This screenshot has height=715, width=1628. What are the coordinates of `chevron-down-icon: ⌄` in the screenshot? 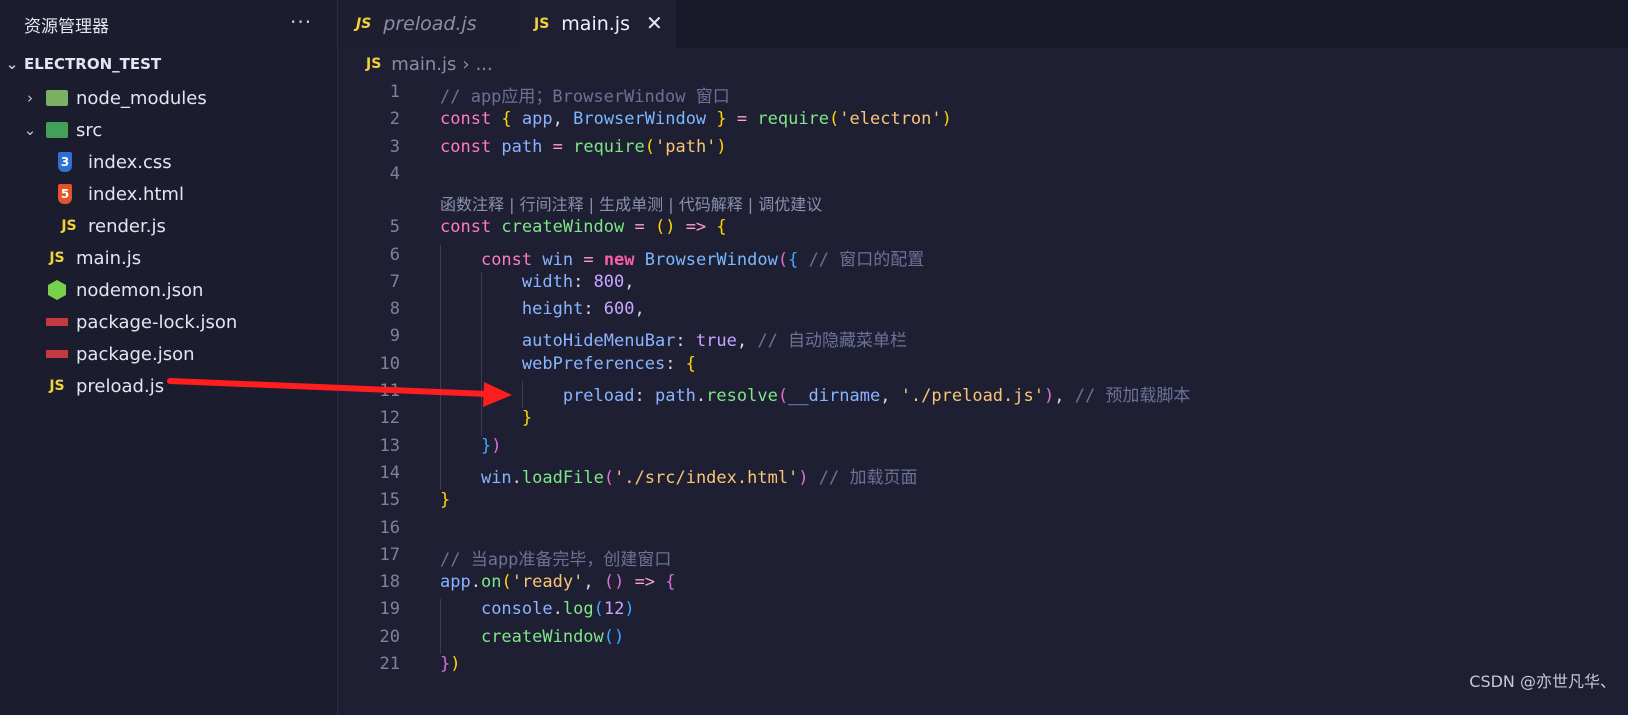 It's located at (30, 130).